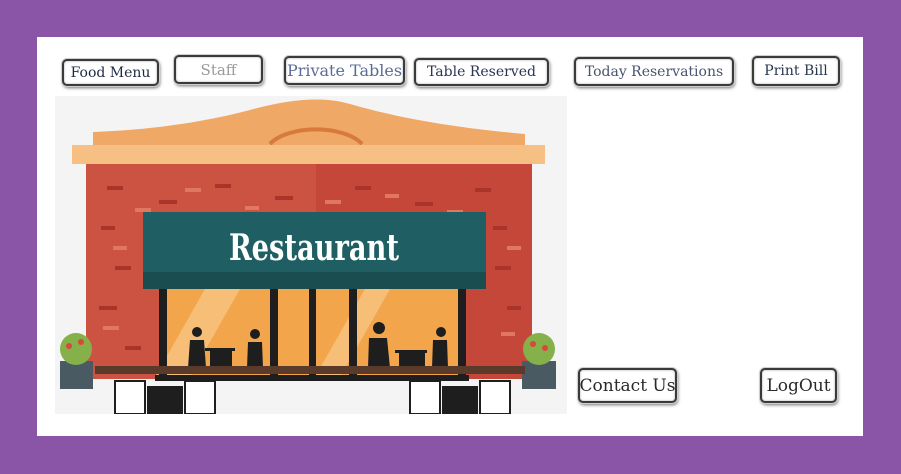  I want to click on logout-button: LogOut, so click(798, 385).